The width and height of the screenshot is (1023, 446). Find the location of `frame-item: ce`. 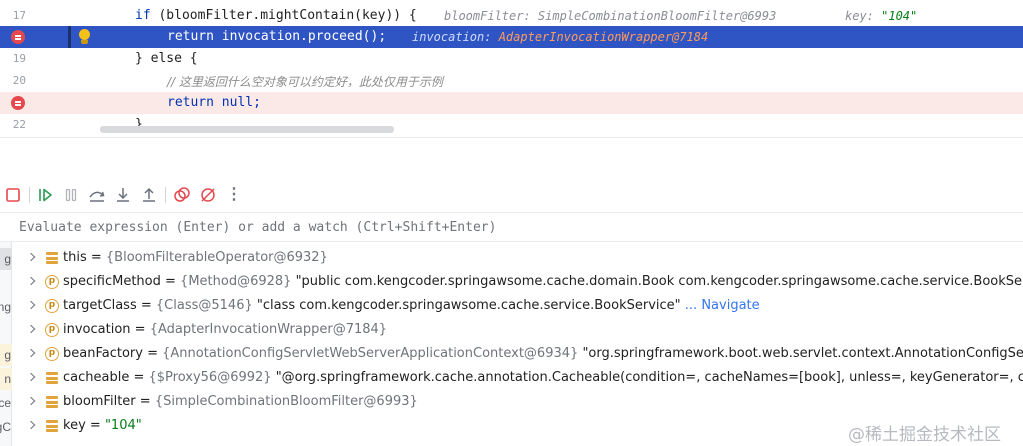

frame-item: ce is located at coordinates (6, 403).